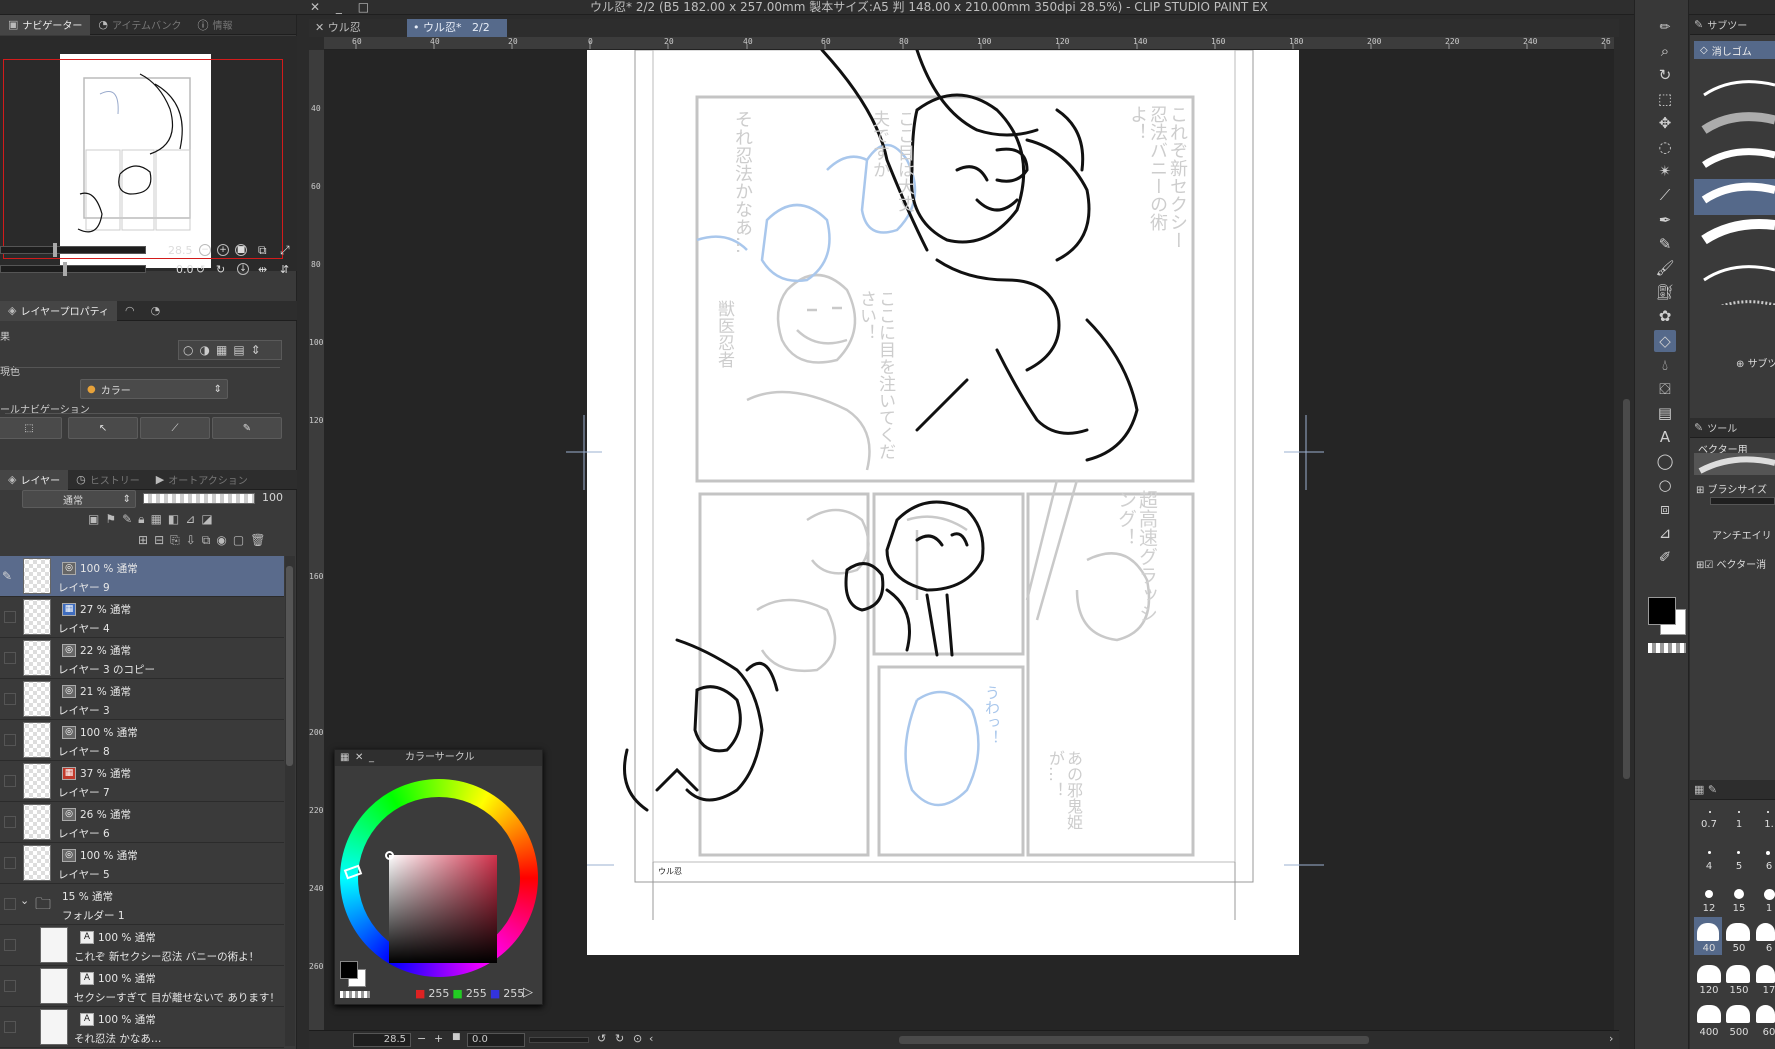 The image size is (1775, 1049). Describe the element at coordinates (1665, 413) in the screenshot. I see `gradient-icon: ▤` at that location.